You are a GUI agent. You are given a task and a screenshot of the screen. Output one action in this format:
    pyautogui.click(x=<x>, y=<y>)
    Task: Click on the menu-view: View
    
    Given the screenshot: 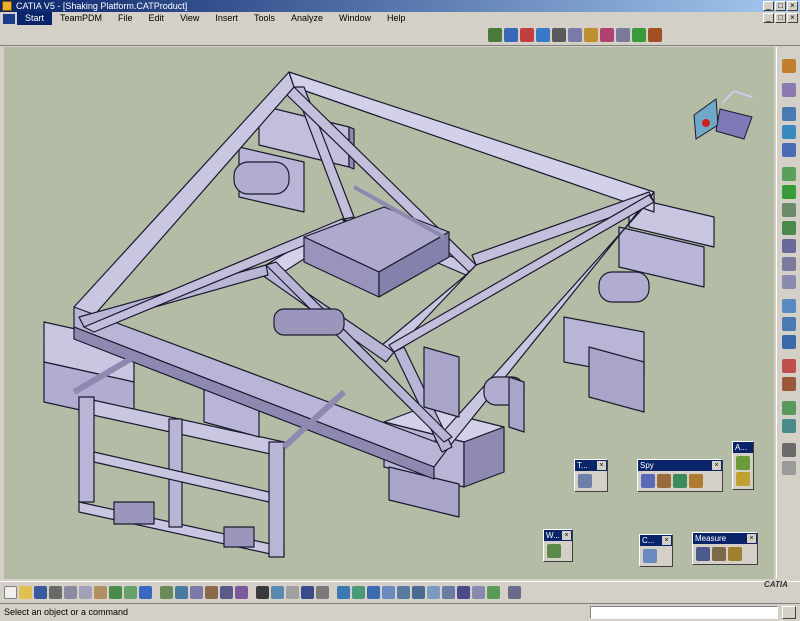 What is the action you would take?
    pyautogui.click(x=189, y=18)
    